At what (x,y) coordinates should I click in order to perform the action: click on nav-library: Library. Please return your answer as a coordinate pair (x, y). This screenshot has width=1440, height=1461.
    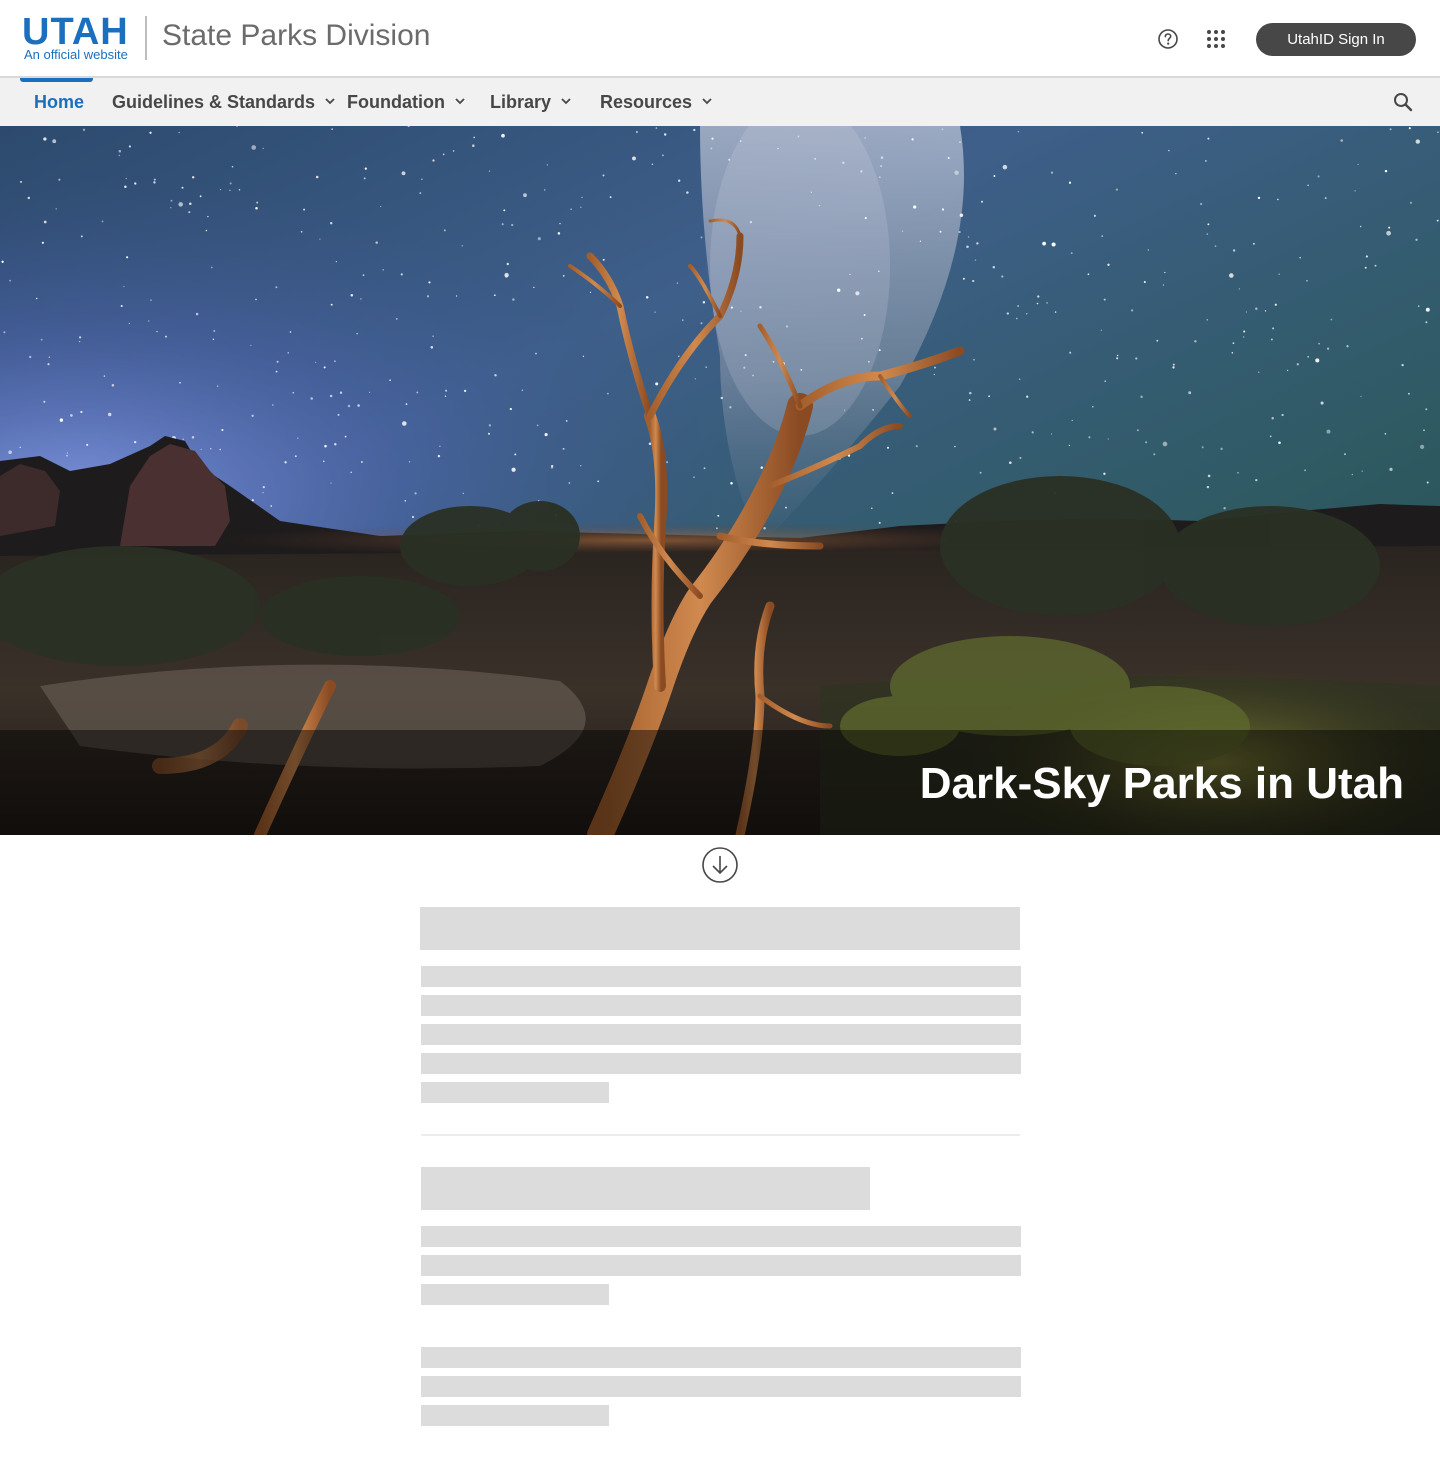
    Looking at the image, I should click on (530, 102).